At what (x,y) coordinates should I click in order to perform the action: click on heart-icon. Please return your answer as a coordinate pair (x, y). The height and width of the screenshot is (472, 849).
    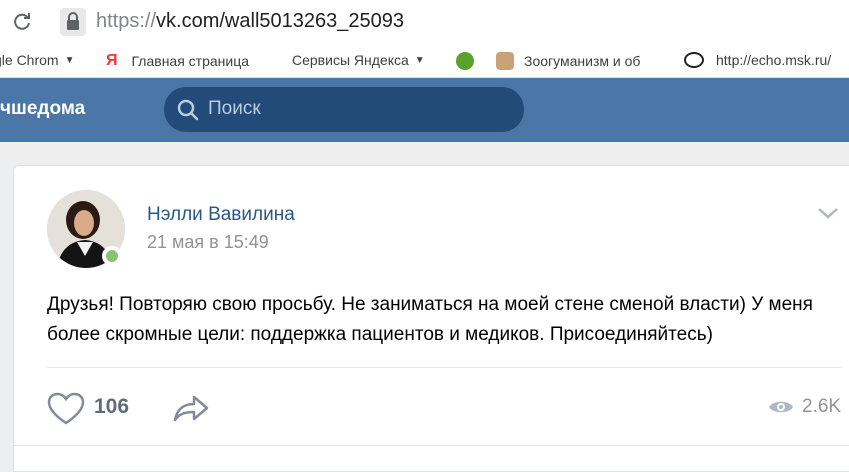
    Looking at the image, I should click on (66, 409).